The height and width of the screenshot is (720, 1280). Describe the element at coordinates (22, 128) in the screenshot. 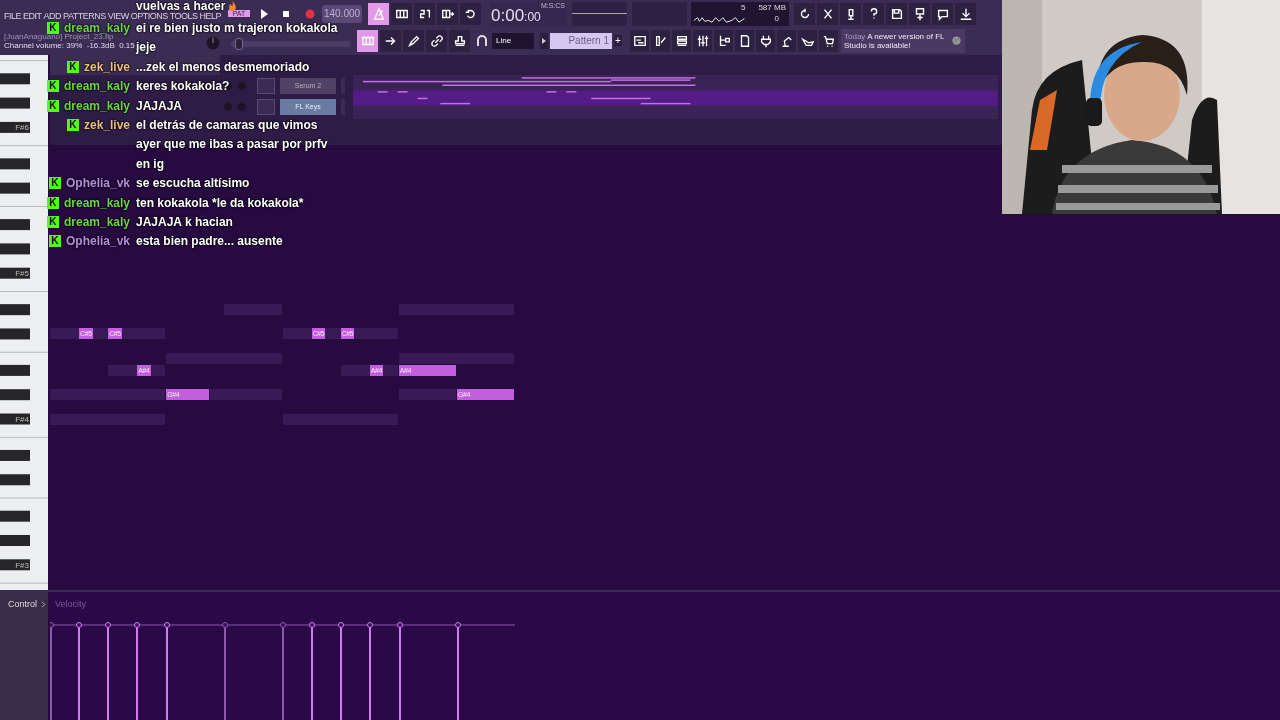

I see `key-label: F#6` at that location.